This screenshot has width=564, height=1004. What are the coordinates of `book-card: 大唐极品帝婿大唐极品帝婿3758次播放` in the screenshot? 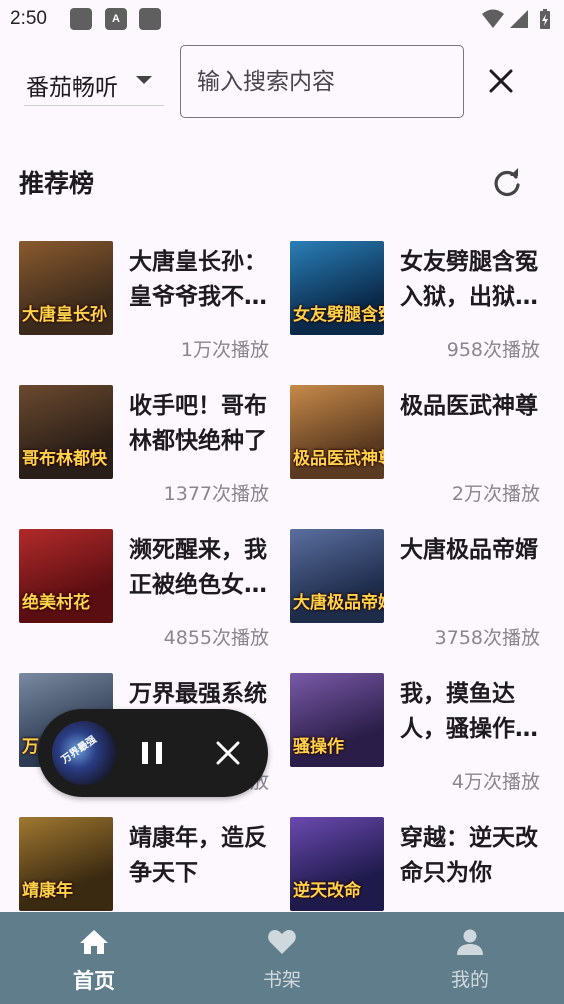 It's located at (420, 594).